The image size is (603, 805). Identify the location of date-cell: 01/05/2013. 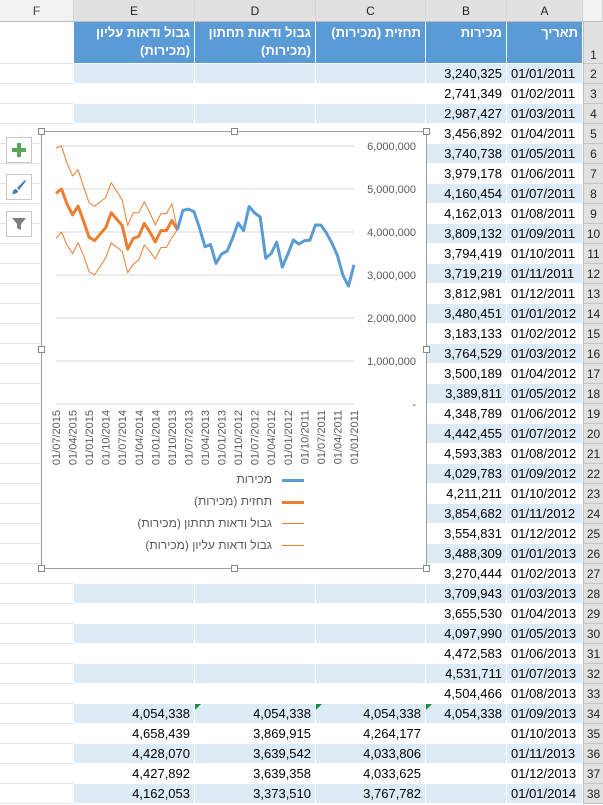
(545, 634).